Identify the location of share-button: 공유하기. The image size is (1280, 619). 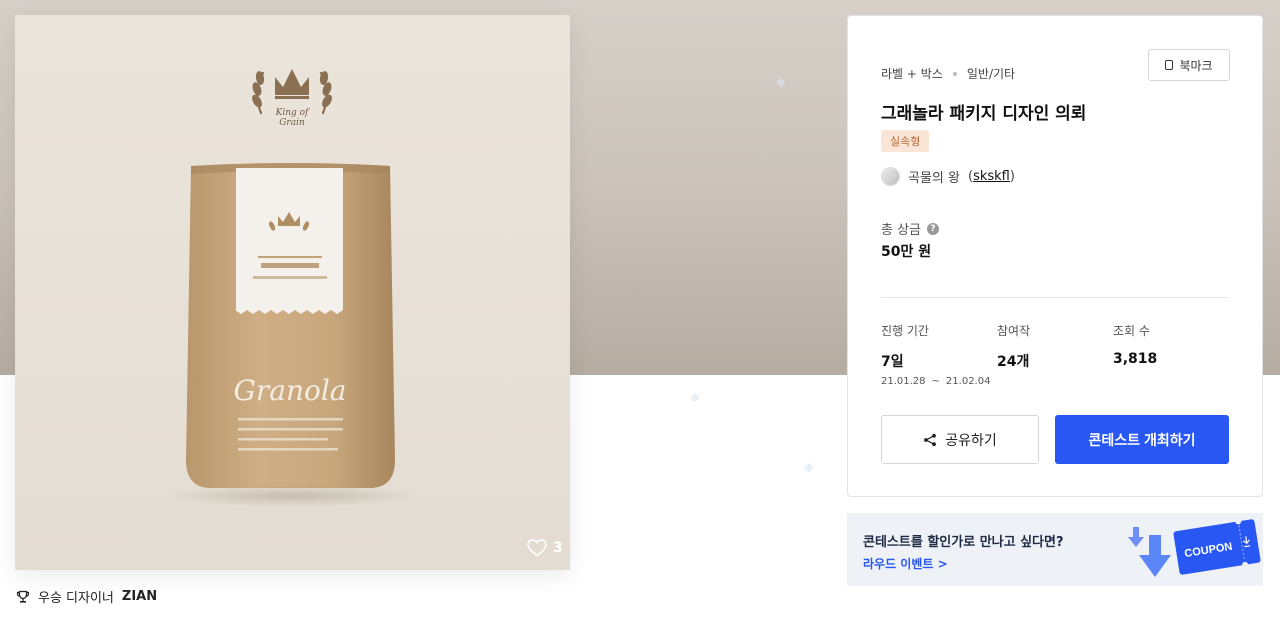
(960, 439).